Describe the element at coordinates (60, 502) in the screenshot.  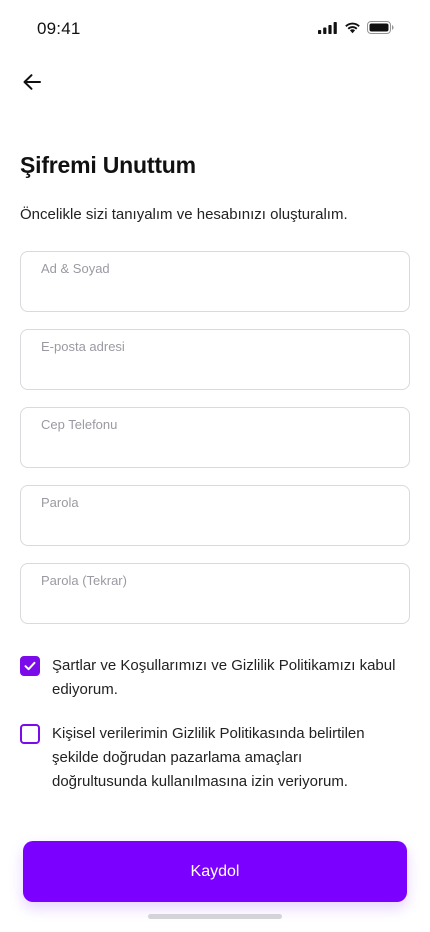
I see `password-label: Parola` at that location.